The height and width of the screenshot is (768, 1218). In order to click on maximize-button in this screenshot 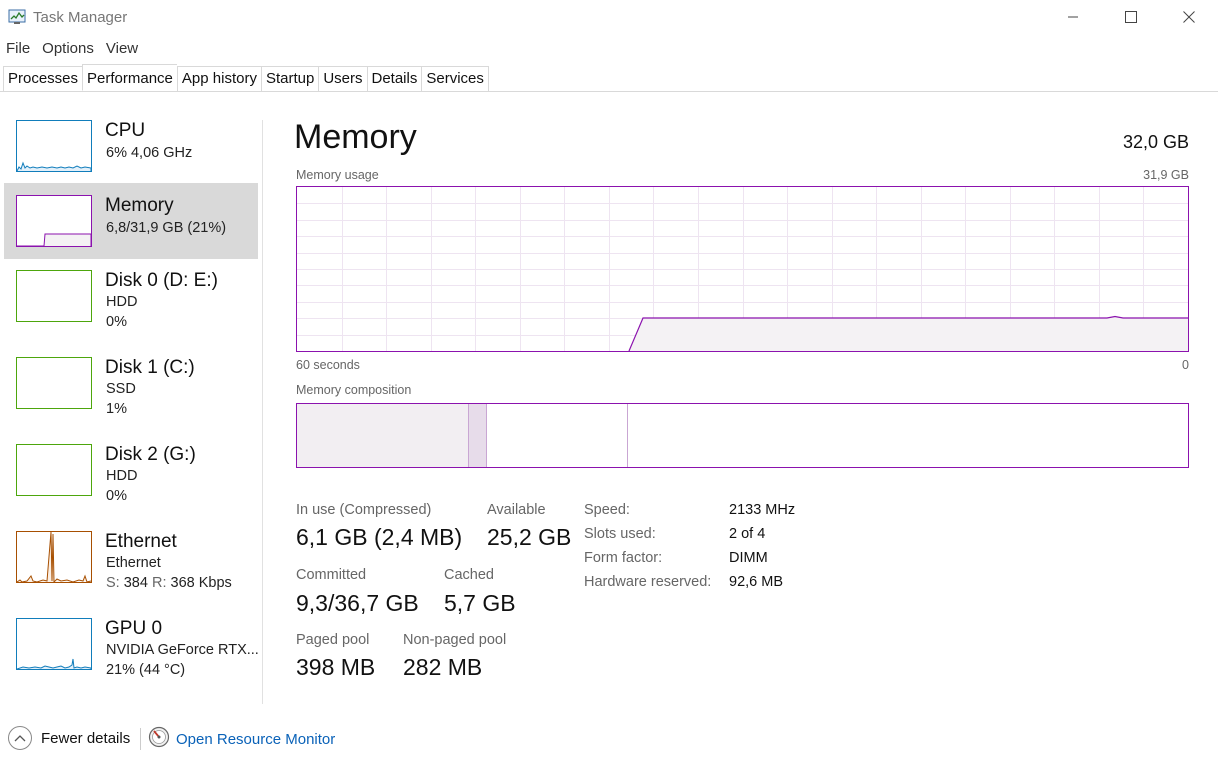, I will do `click(1131, 17)`.